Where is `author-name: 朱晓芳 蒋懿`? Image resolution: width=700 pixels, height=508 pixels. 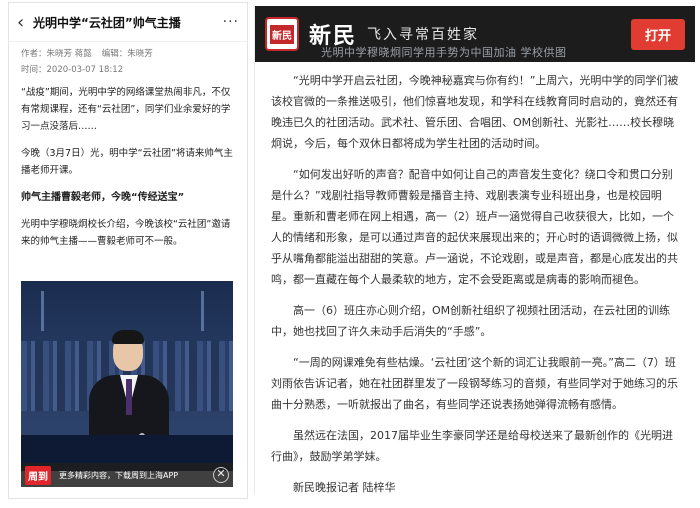 author-name: 朱晓芳 蒋懿 is located at coordinates (69, 54).